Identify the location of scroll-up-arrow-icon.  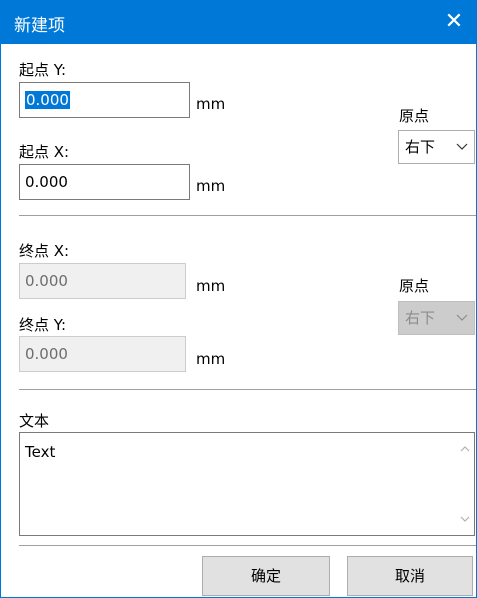
(465, 449).